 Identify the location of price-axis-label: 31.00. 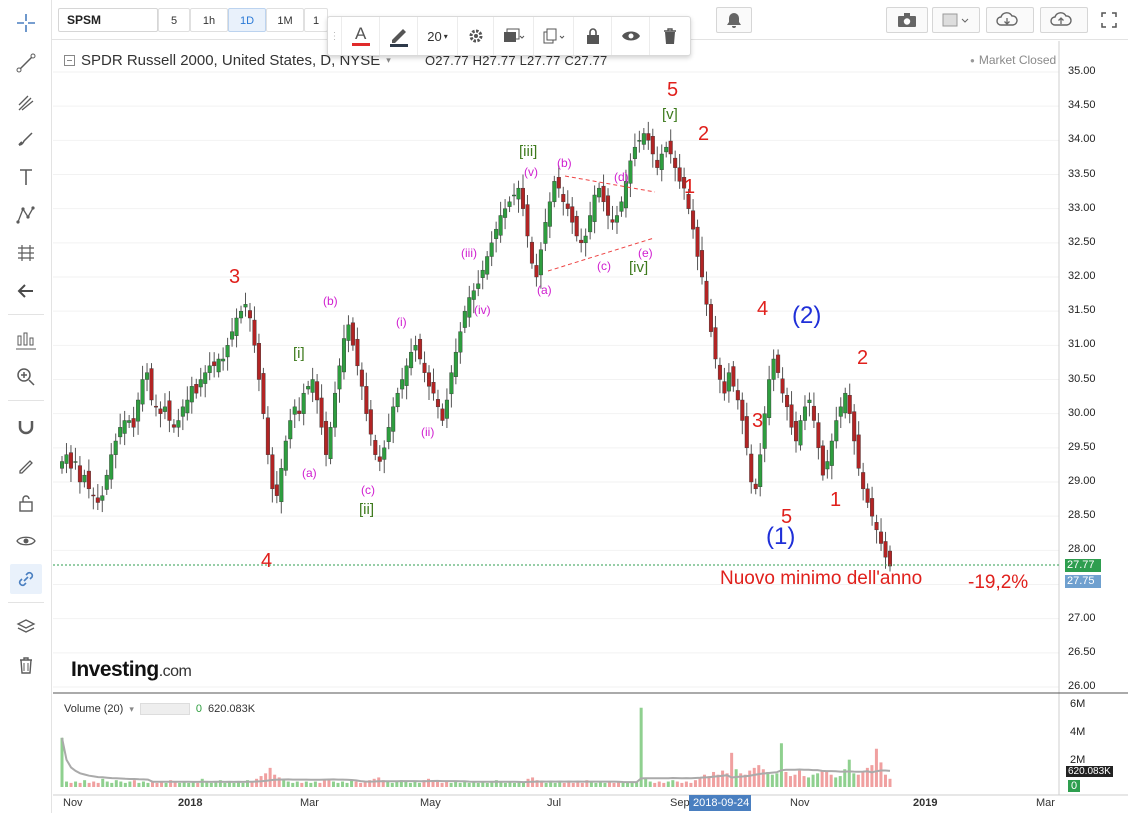
(1082, 344).